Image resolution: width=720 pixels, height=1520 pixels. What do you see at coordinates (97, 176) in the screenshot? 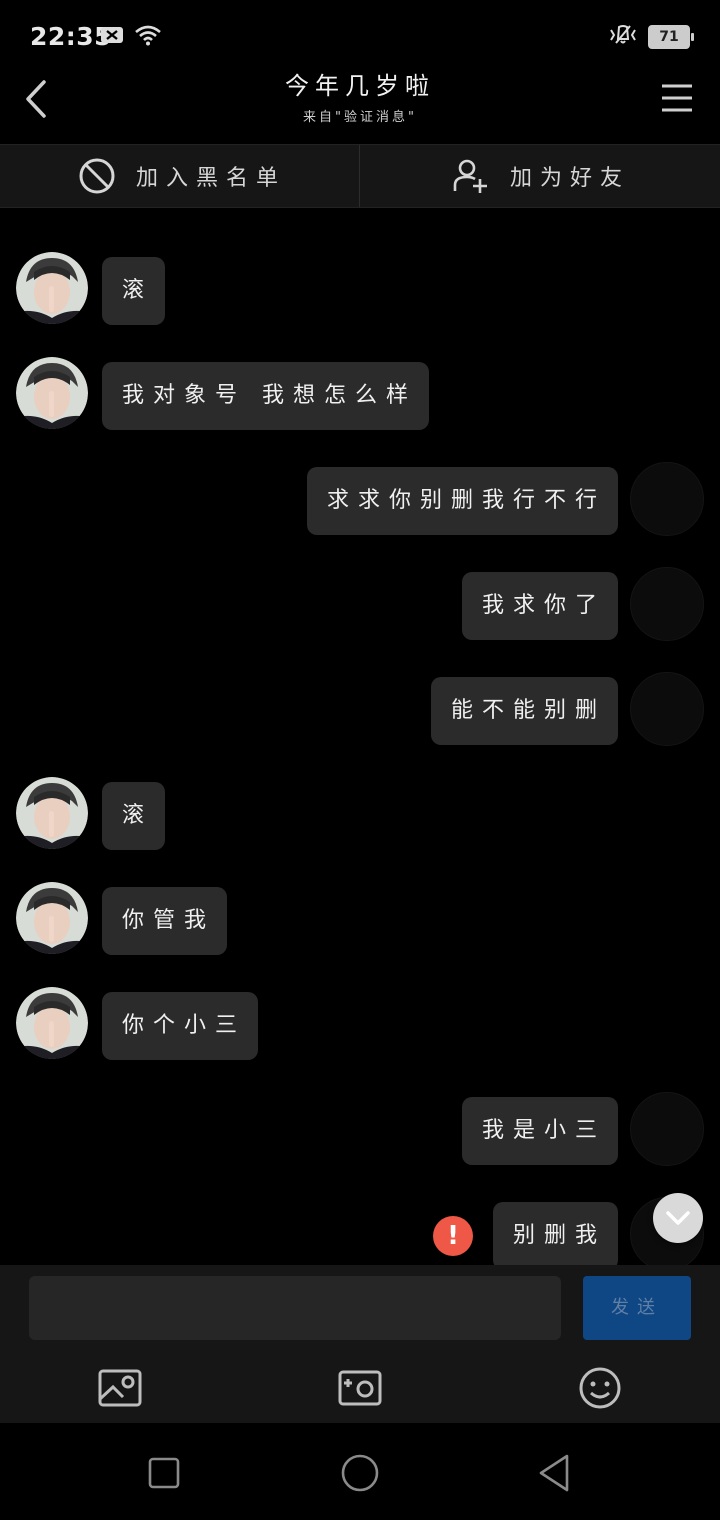
I see `block-icon` at bounding box center [97, 176].